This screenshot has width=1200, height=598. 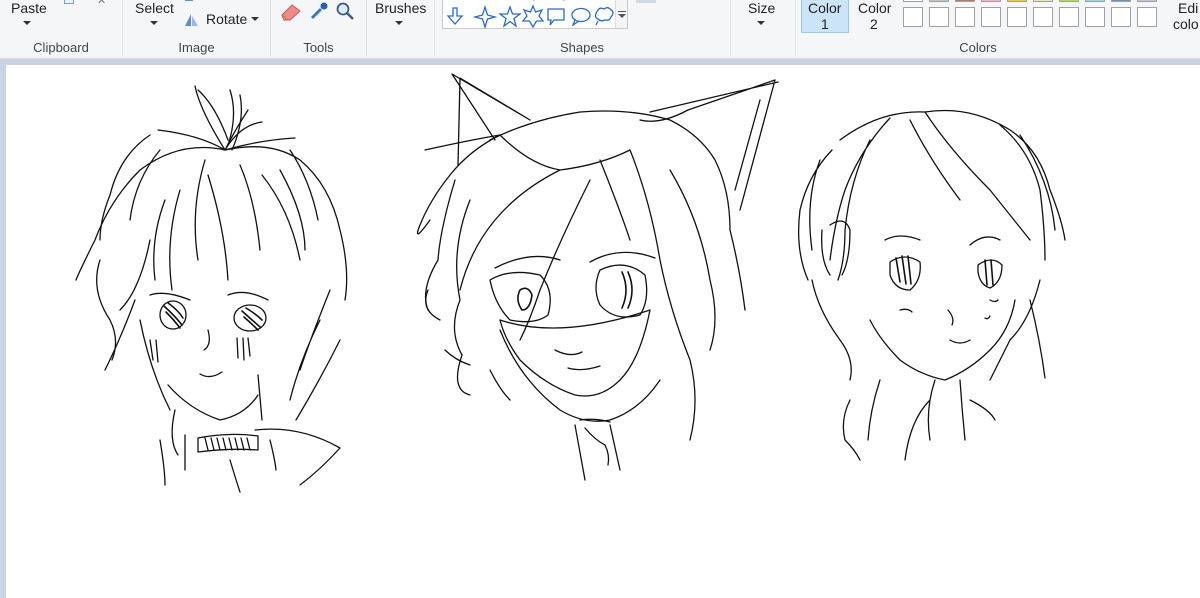 I want to click on color2-label-line2: 2, so click(x=874, y=24).